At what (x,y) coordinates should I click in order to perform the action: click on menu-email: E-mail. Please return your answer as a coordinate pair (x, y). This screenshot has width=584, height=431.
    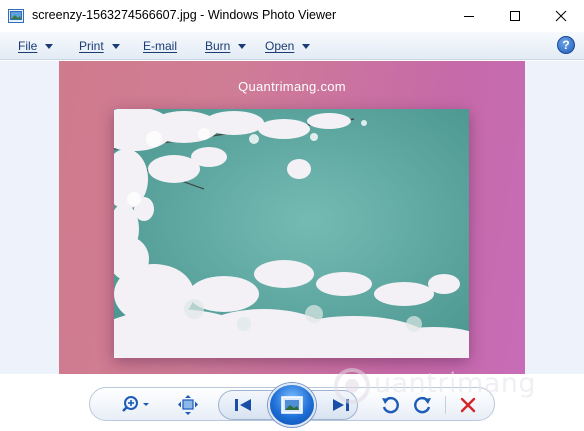
    Looking at the image, I should click on (160, 46).